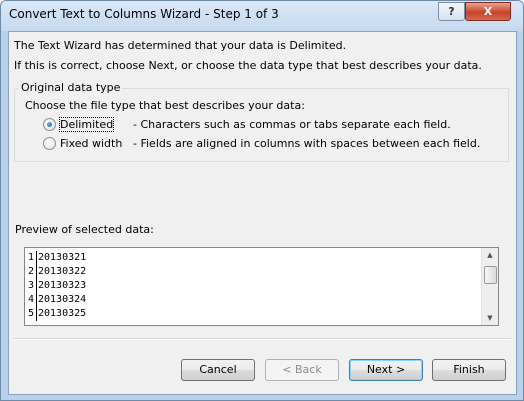 The width and height of the screenshot is (524, 401). Describe the element at coordinates (490, 318) in the screenshot. I see `scroll-down-arrow-icon: ▼` at that location.